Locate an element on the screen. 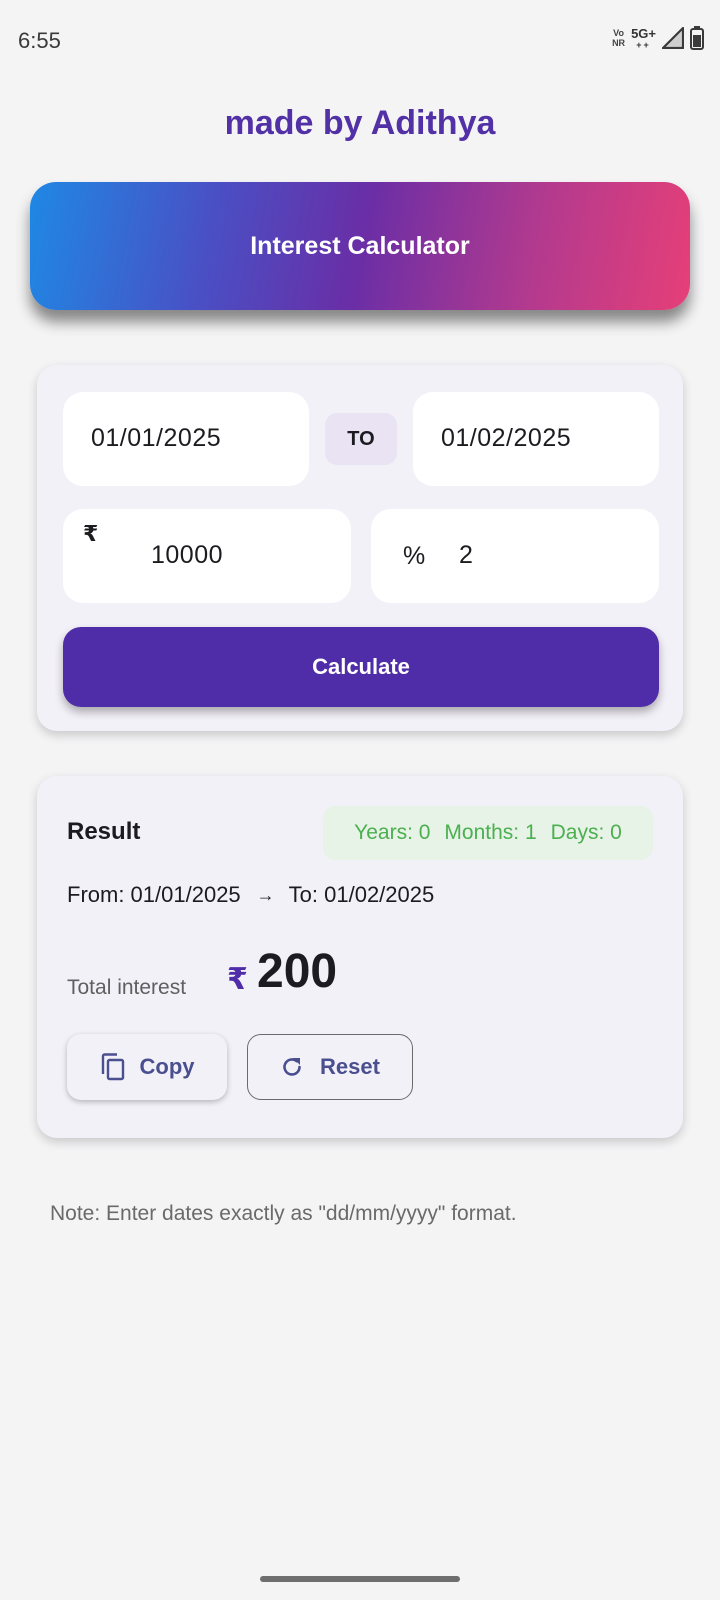 The width and height of the screenshot is (720, 1600). range-from: From: 01/01/2025 is located at coordinates (154, 894).